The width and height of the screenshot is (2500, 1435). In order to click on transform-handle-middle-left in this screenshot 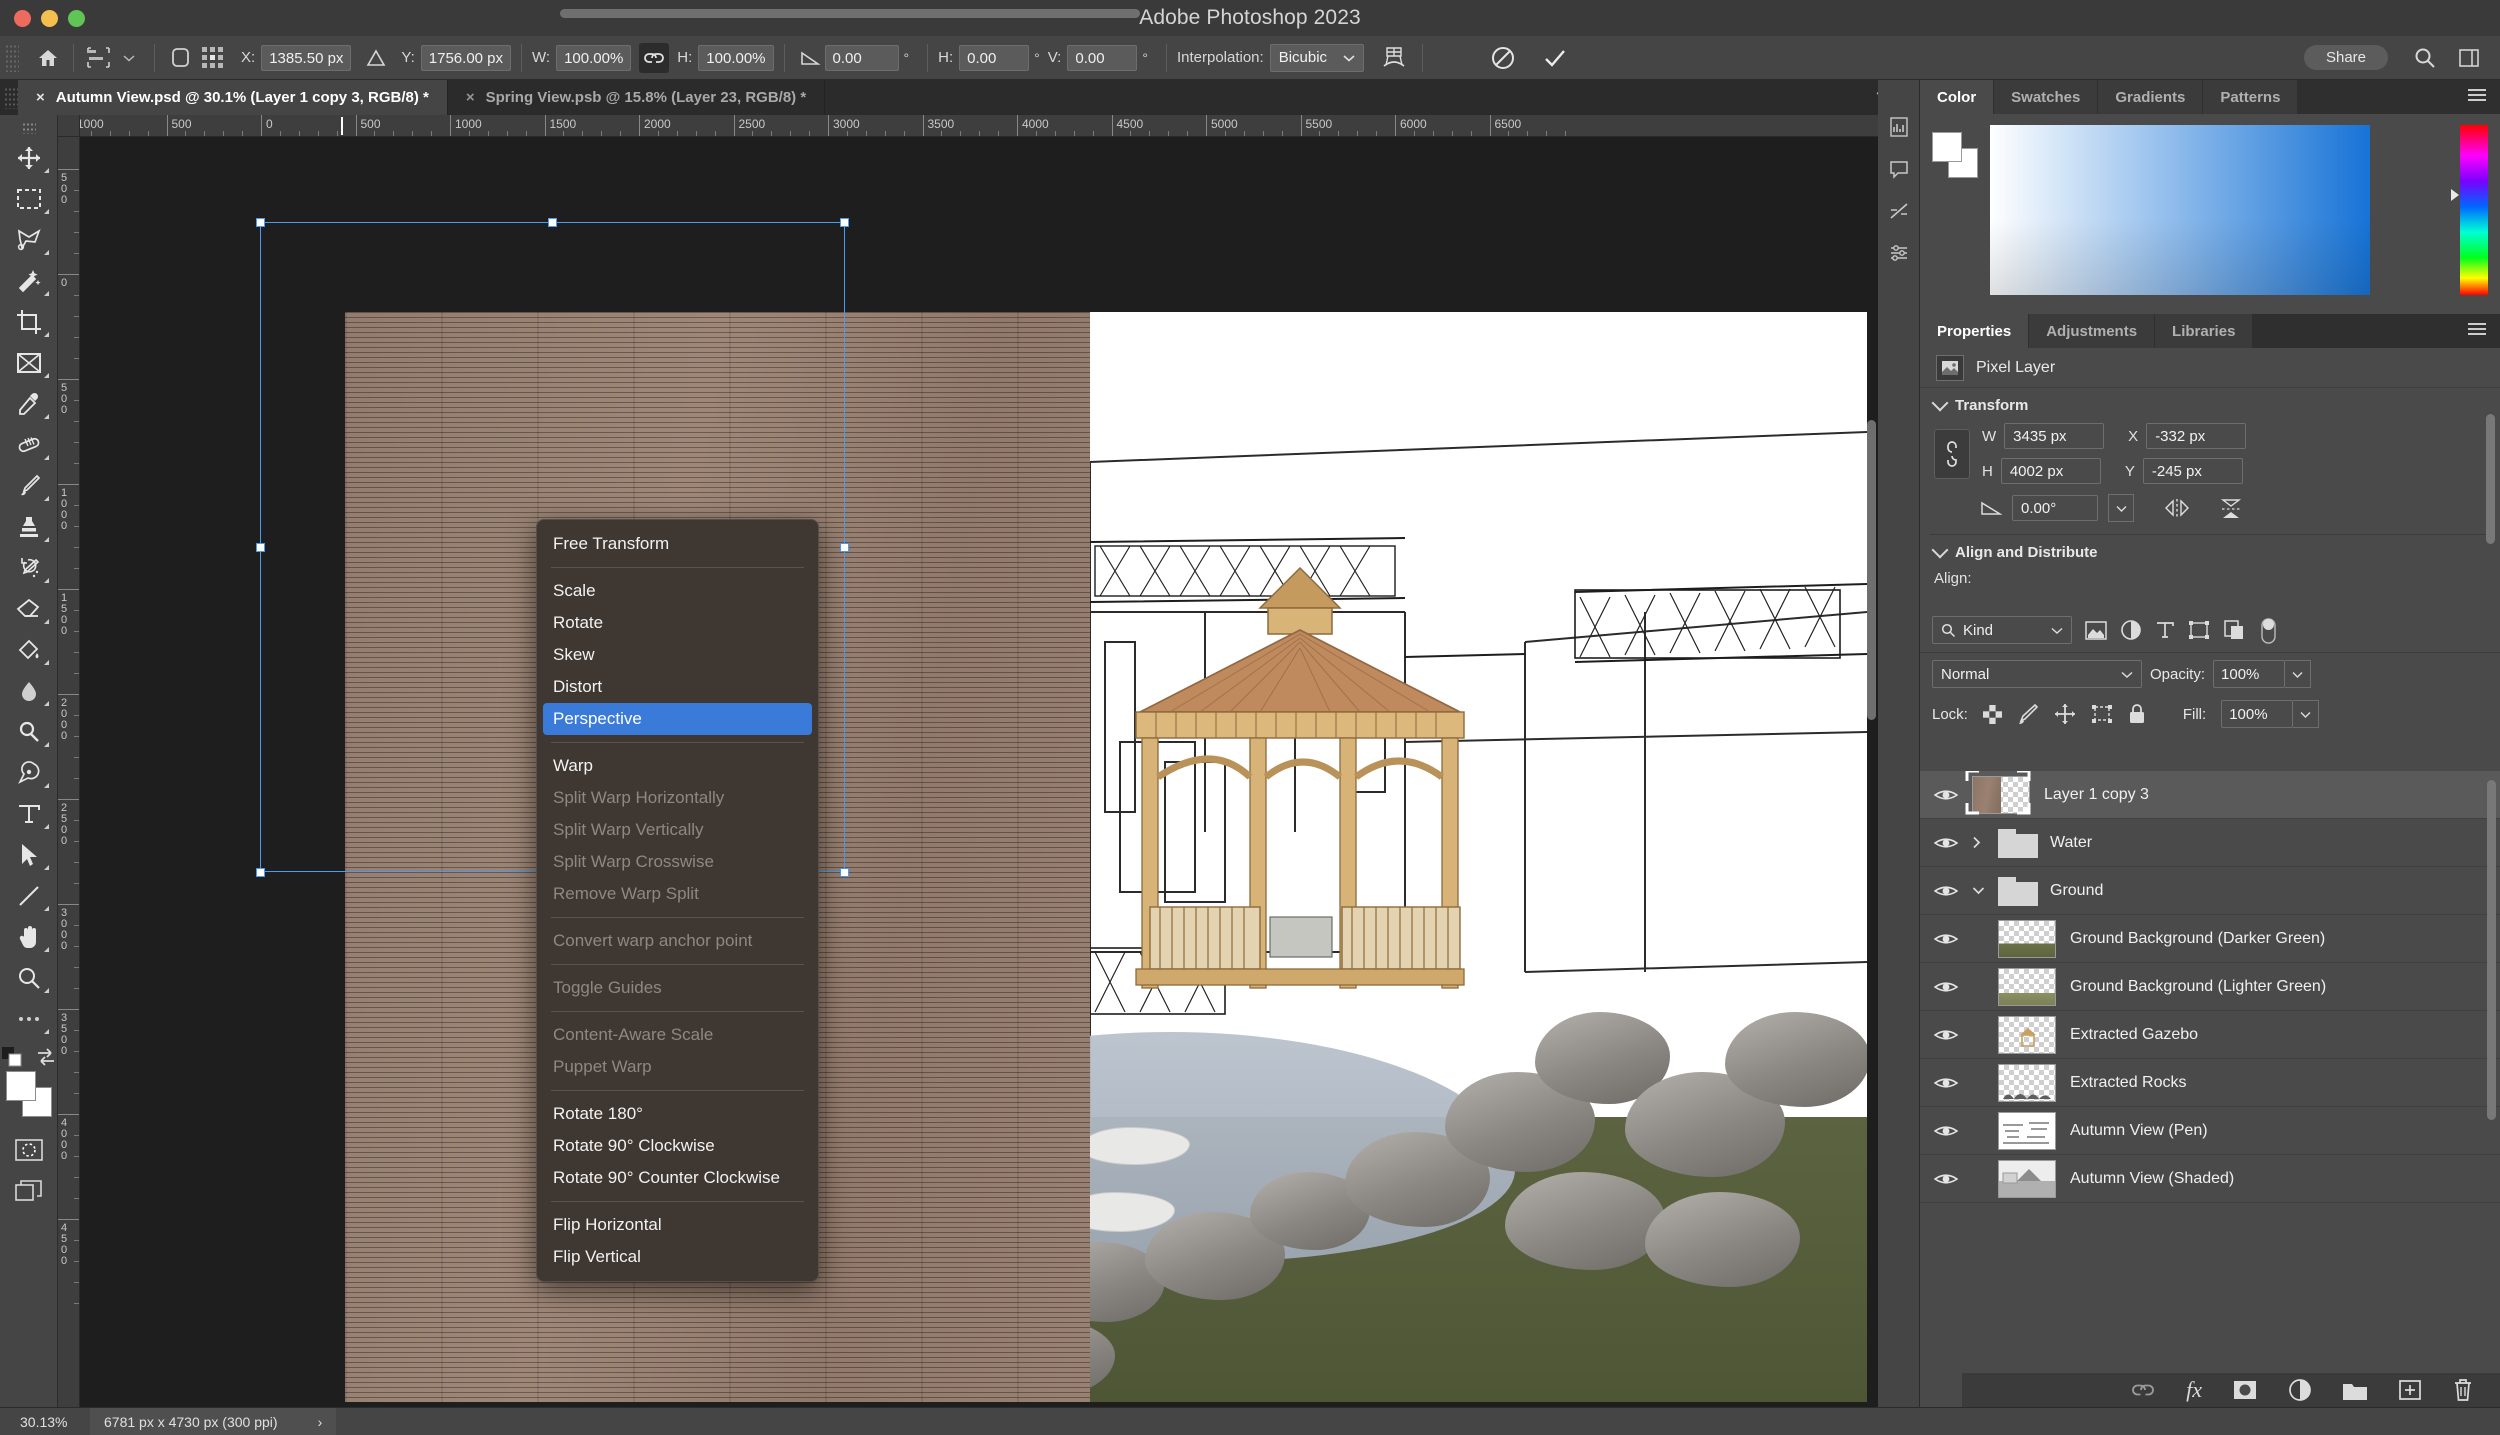, I will do `click(260, 547)`.